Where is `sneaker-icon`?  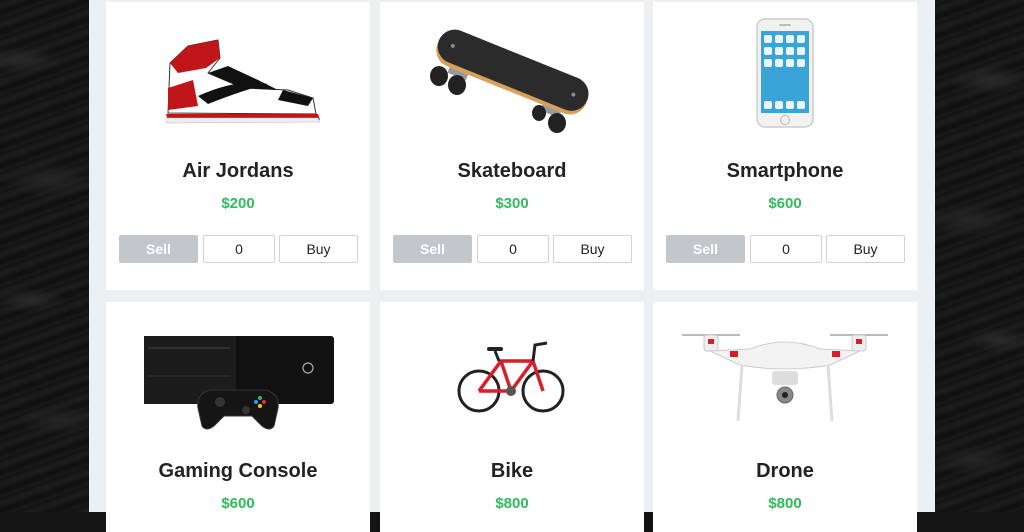 sneaker-icon is located at coordinates (238, 73).